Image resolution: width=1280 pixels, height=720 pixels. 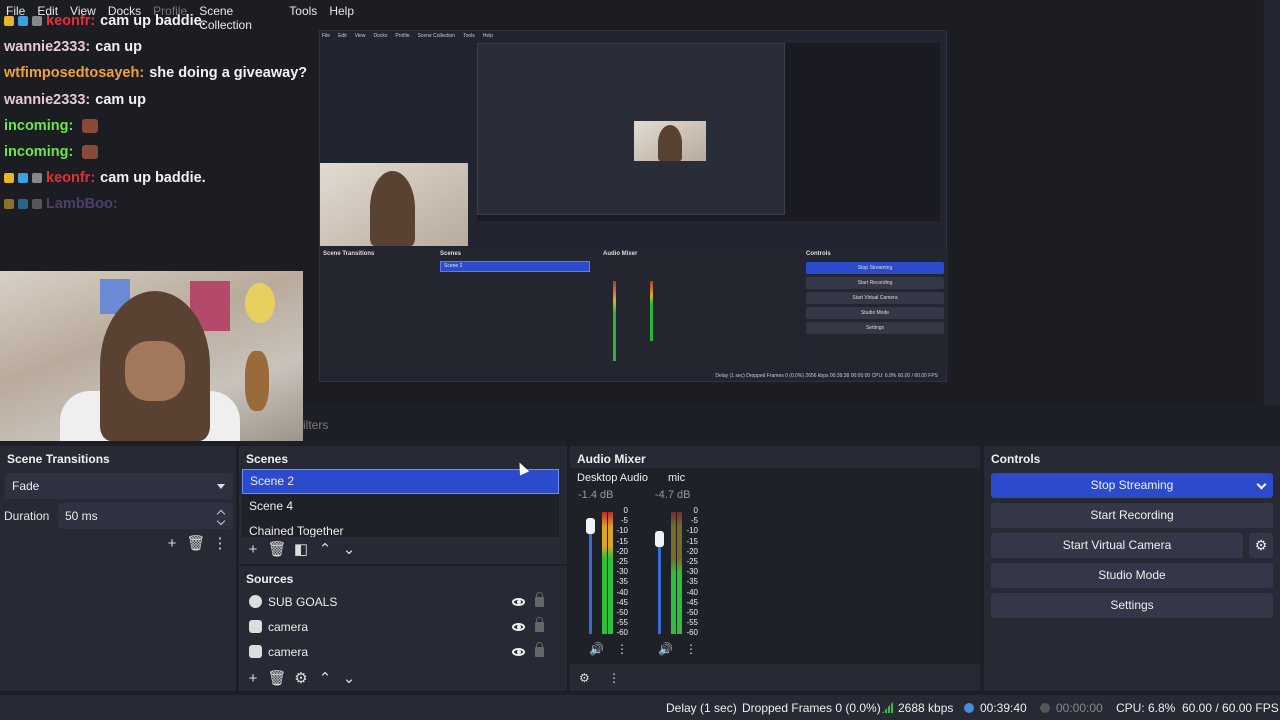 I want to click on sources-toolbar: + 🗑 ⚙ ⌃ ⌄, so click(x=301, y=678).